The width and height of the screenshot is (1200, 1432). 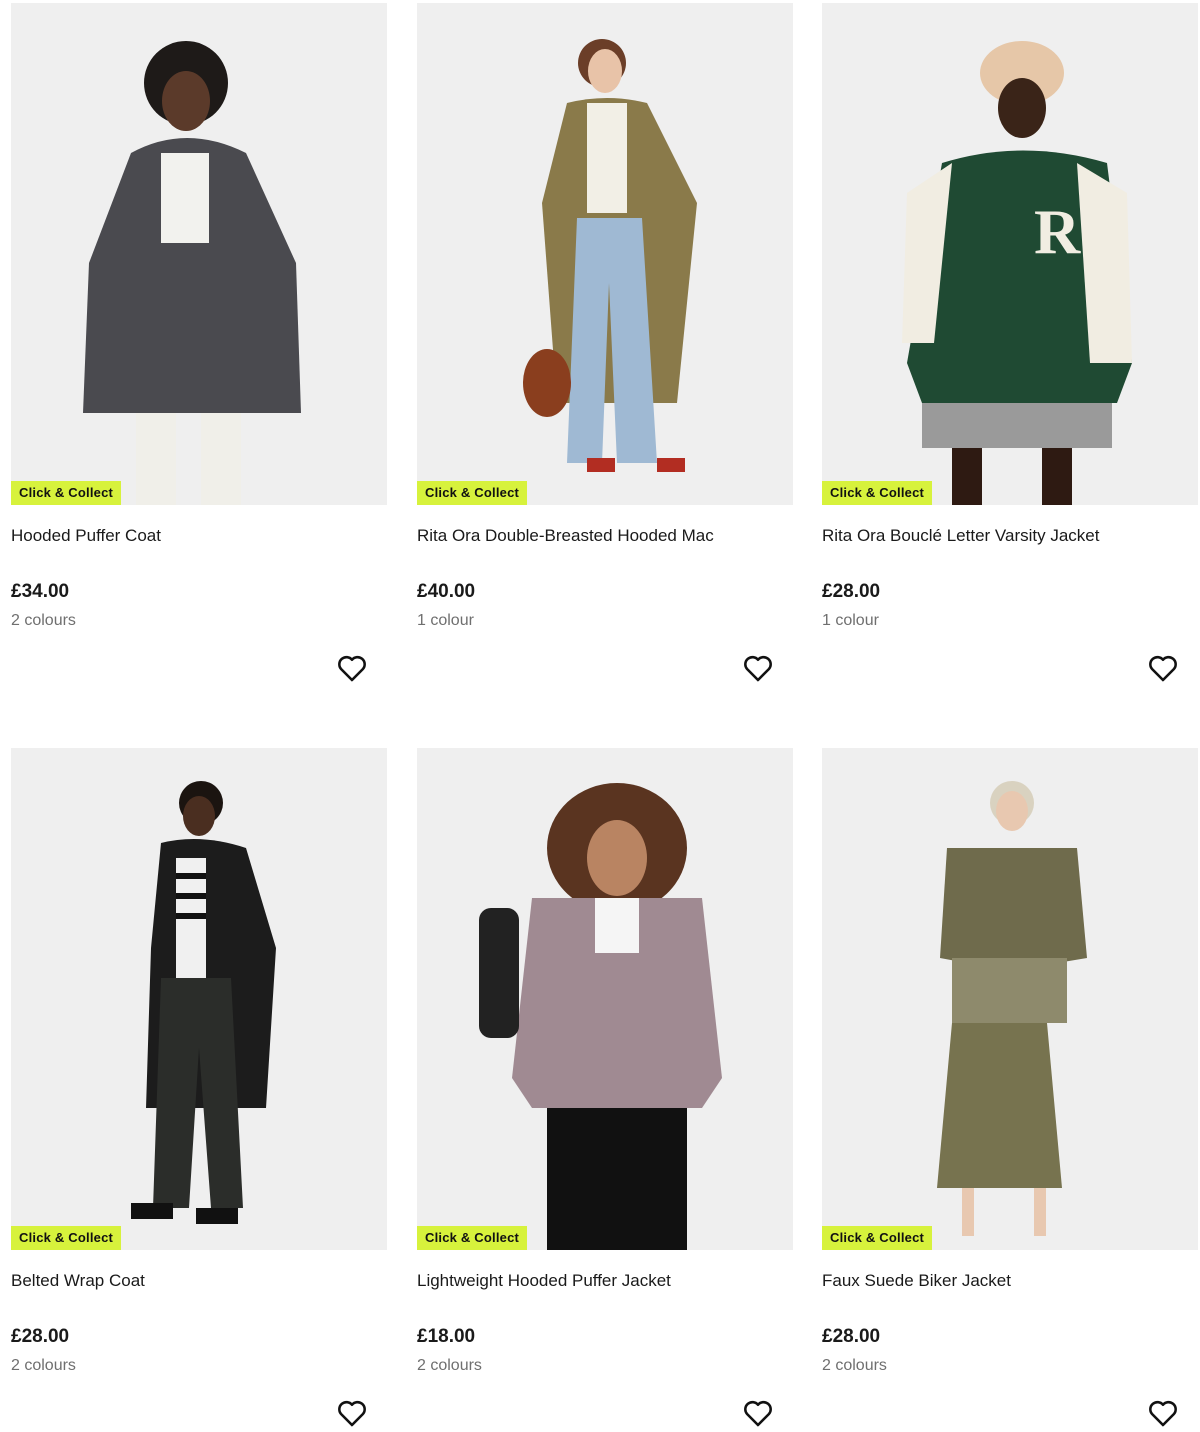 What do you see at coordinates (1057, 231) in the screenshot?
I see `svg-text: R` at bounding box center [1057, 231].